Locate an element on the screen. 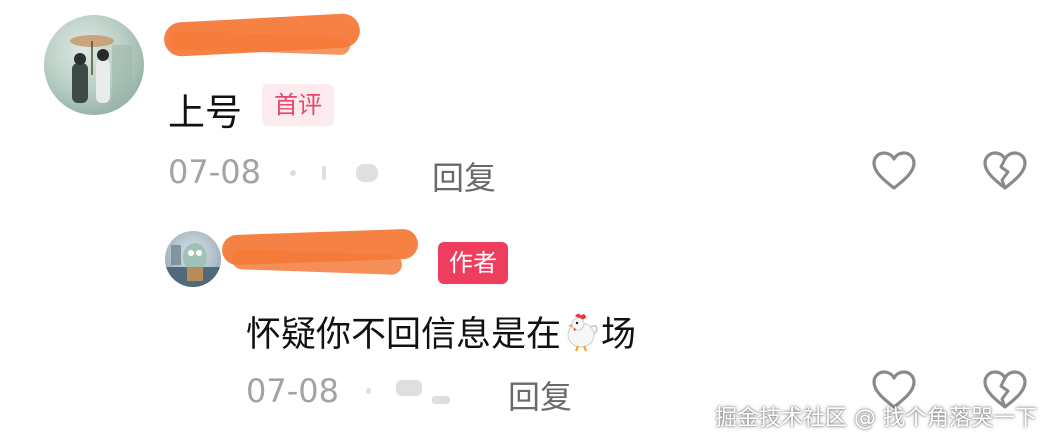 This screenshot has width=1053, height=446. watermark: 掘金技术社区 @ 找个角落哭一下 is located at coordinates (876, 418).